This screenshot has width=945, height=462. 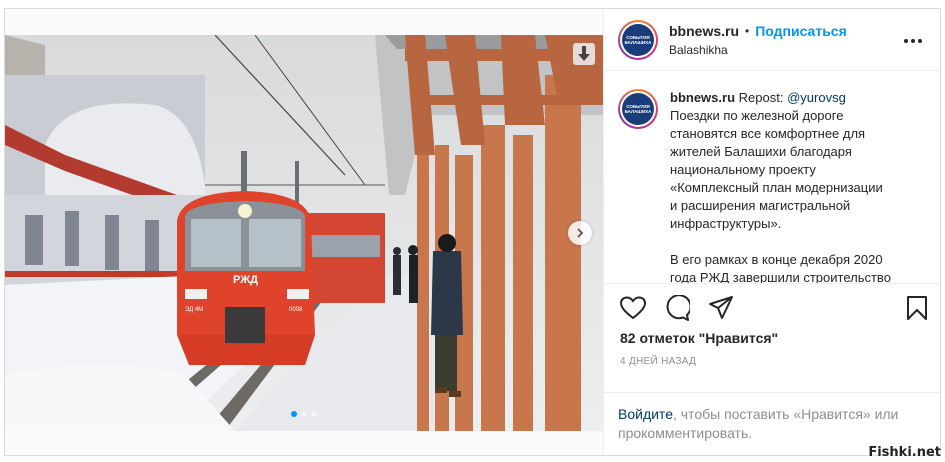 What do you see at coordinates (904, 452) in the screenshot?
I see `watermark: Fishki.net` at bounding box center [904, 452].